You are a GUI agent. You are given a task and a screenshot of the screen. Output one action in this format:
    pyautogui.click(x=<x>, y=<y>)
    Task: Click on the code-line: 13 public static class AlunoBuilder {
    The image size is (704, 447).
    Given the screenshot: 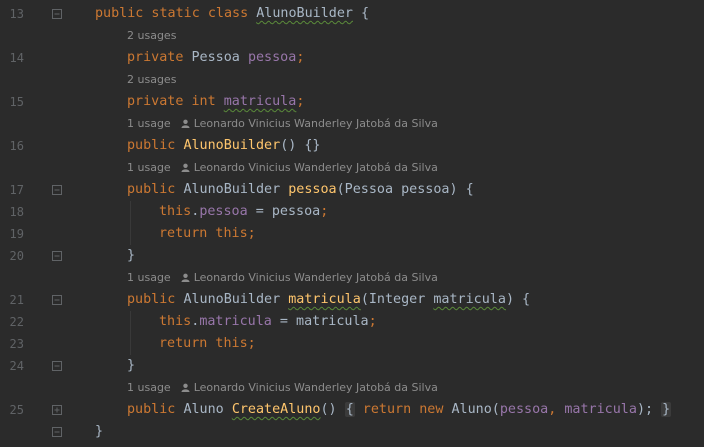 What is the action you would take?
    pyautogui.click(x=352, y=14)
    